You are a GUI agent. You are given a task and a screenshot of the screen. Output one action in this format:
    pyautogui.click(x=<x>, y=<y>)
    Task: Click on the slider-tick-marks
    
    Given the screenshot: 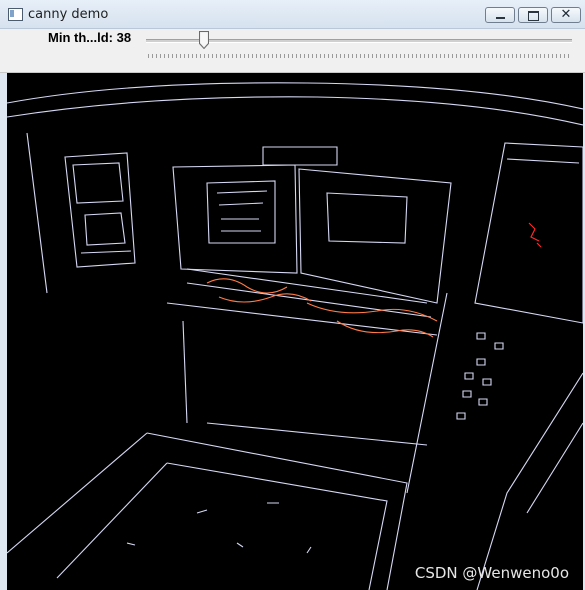 What is the action you would take?
    pyautogui.click(x=359, y=56)
    